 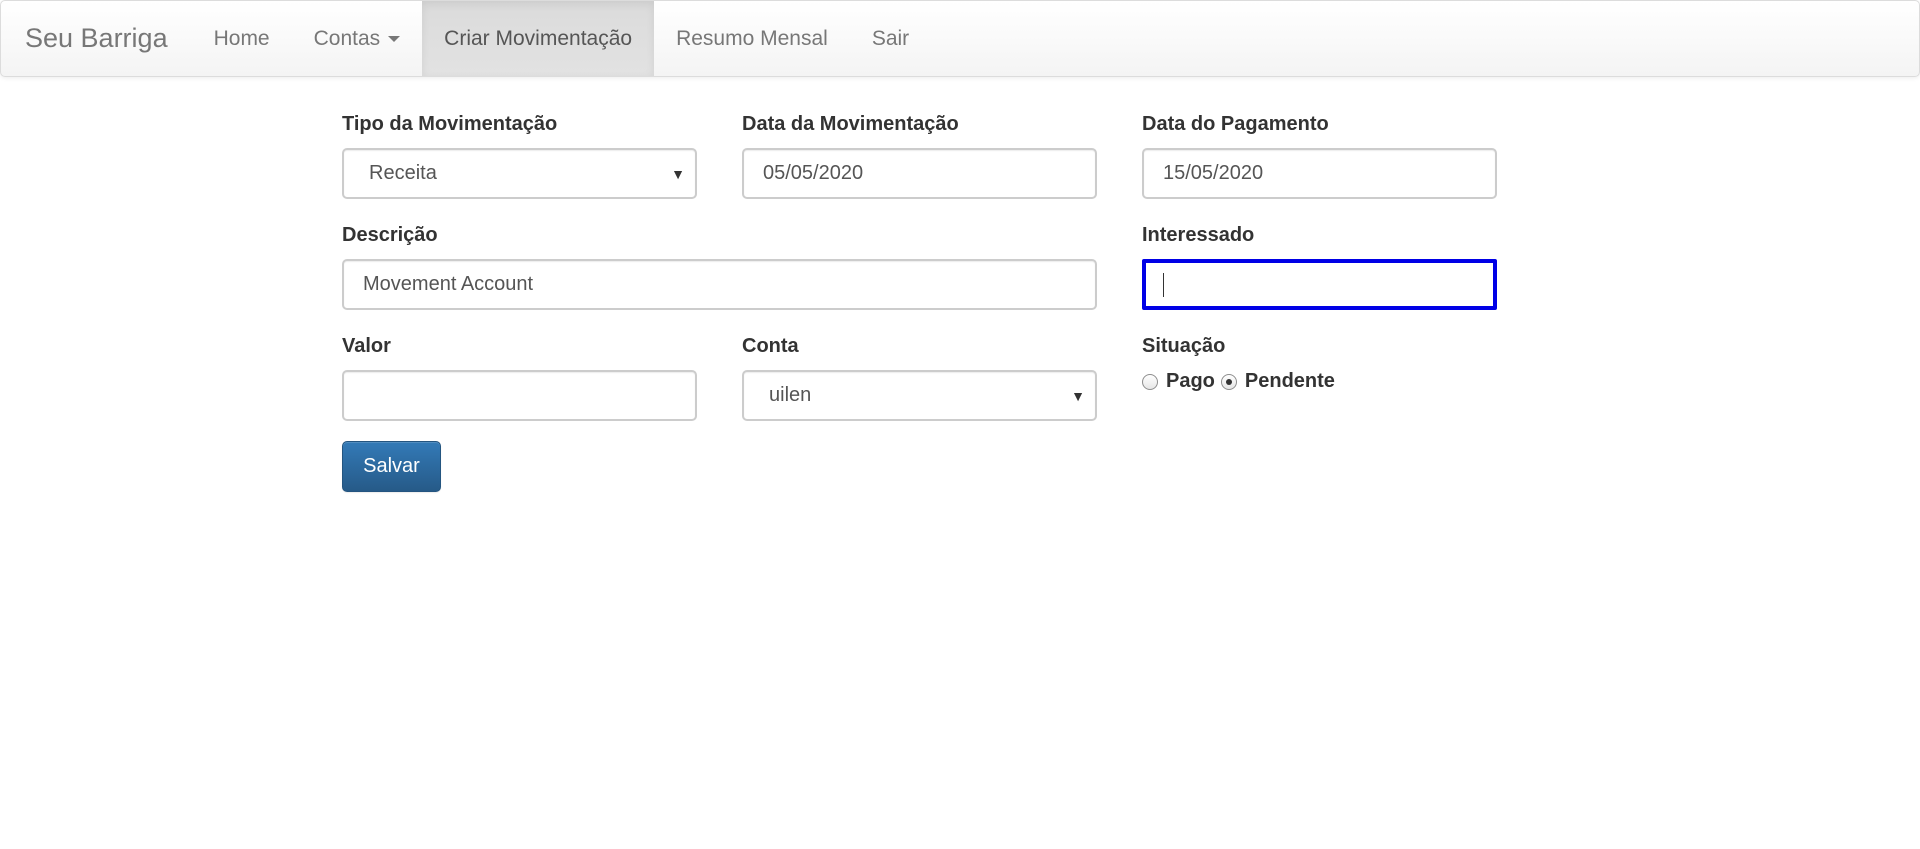 What do you see at coordinates (519, 395) in the screenshot?
I see `valor-input` at bounding box center [519, 395].